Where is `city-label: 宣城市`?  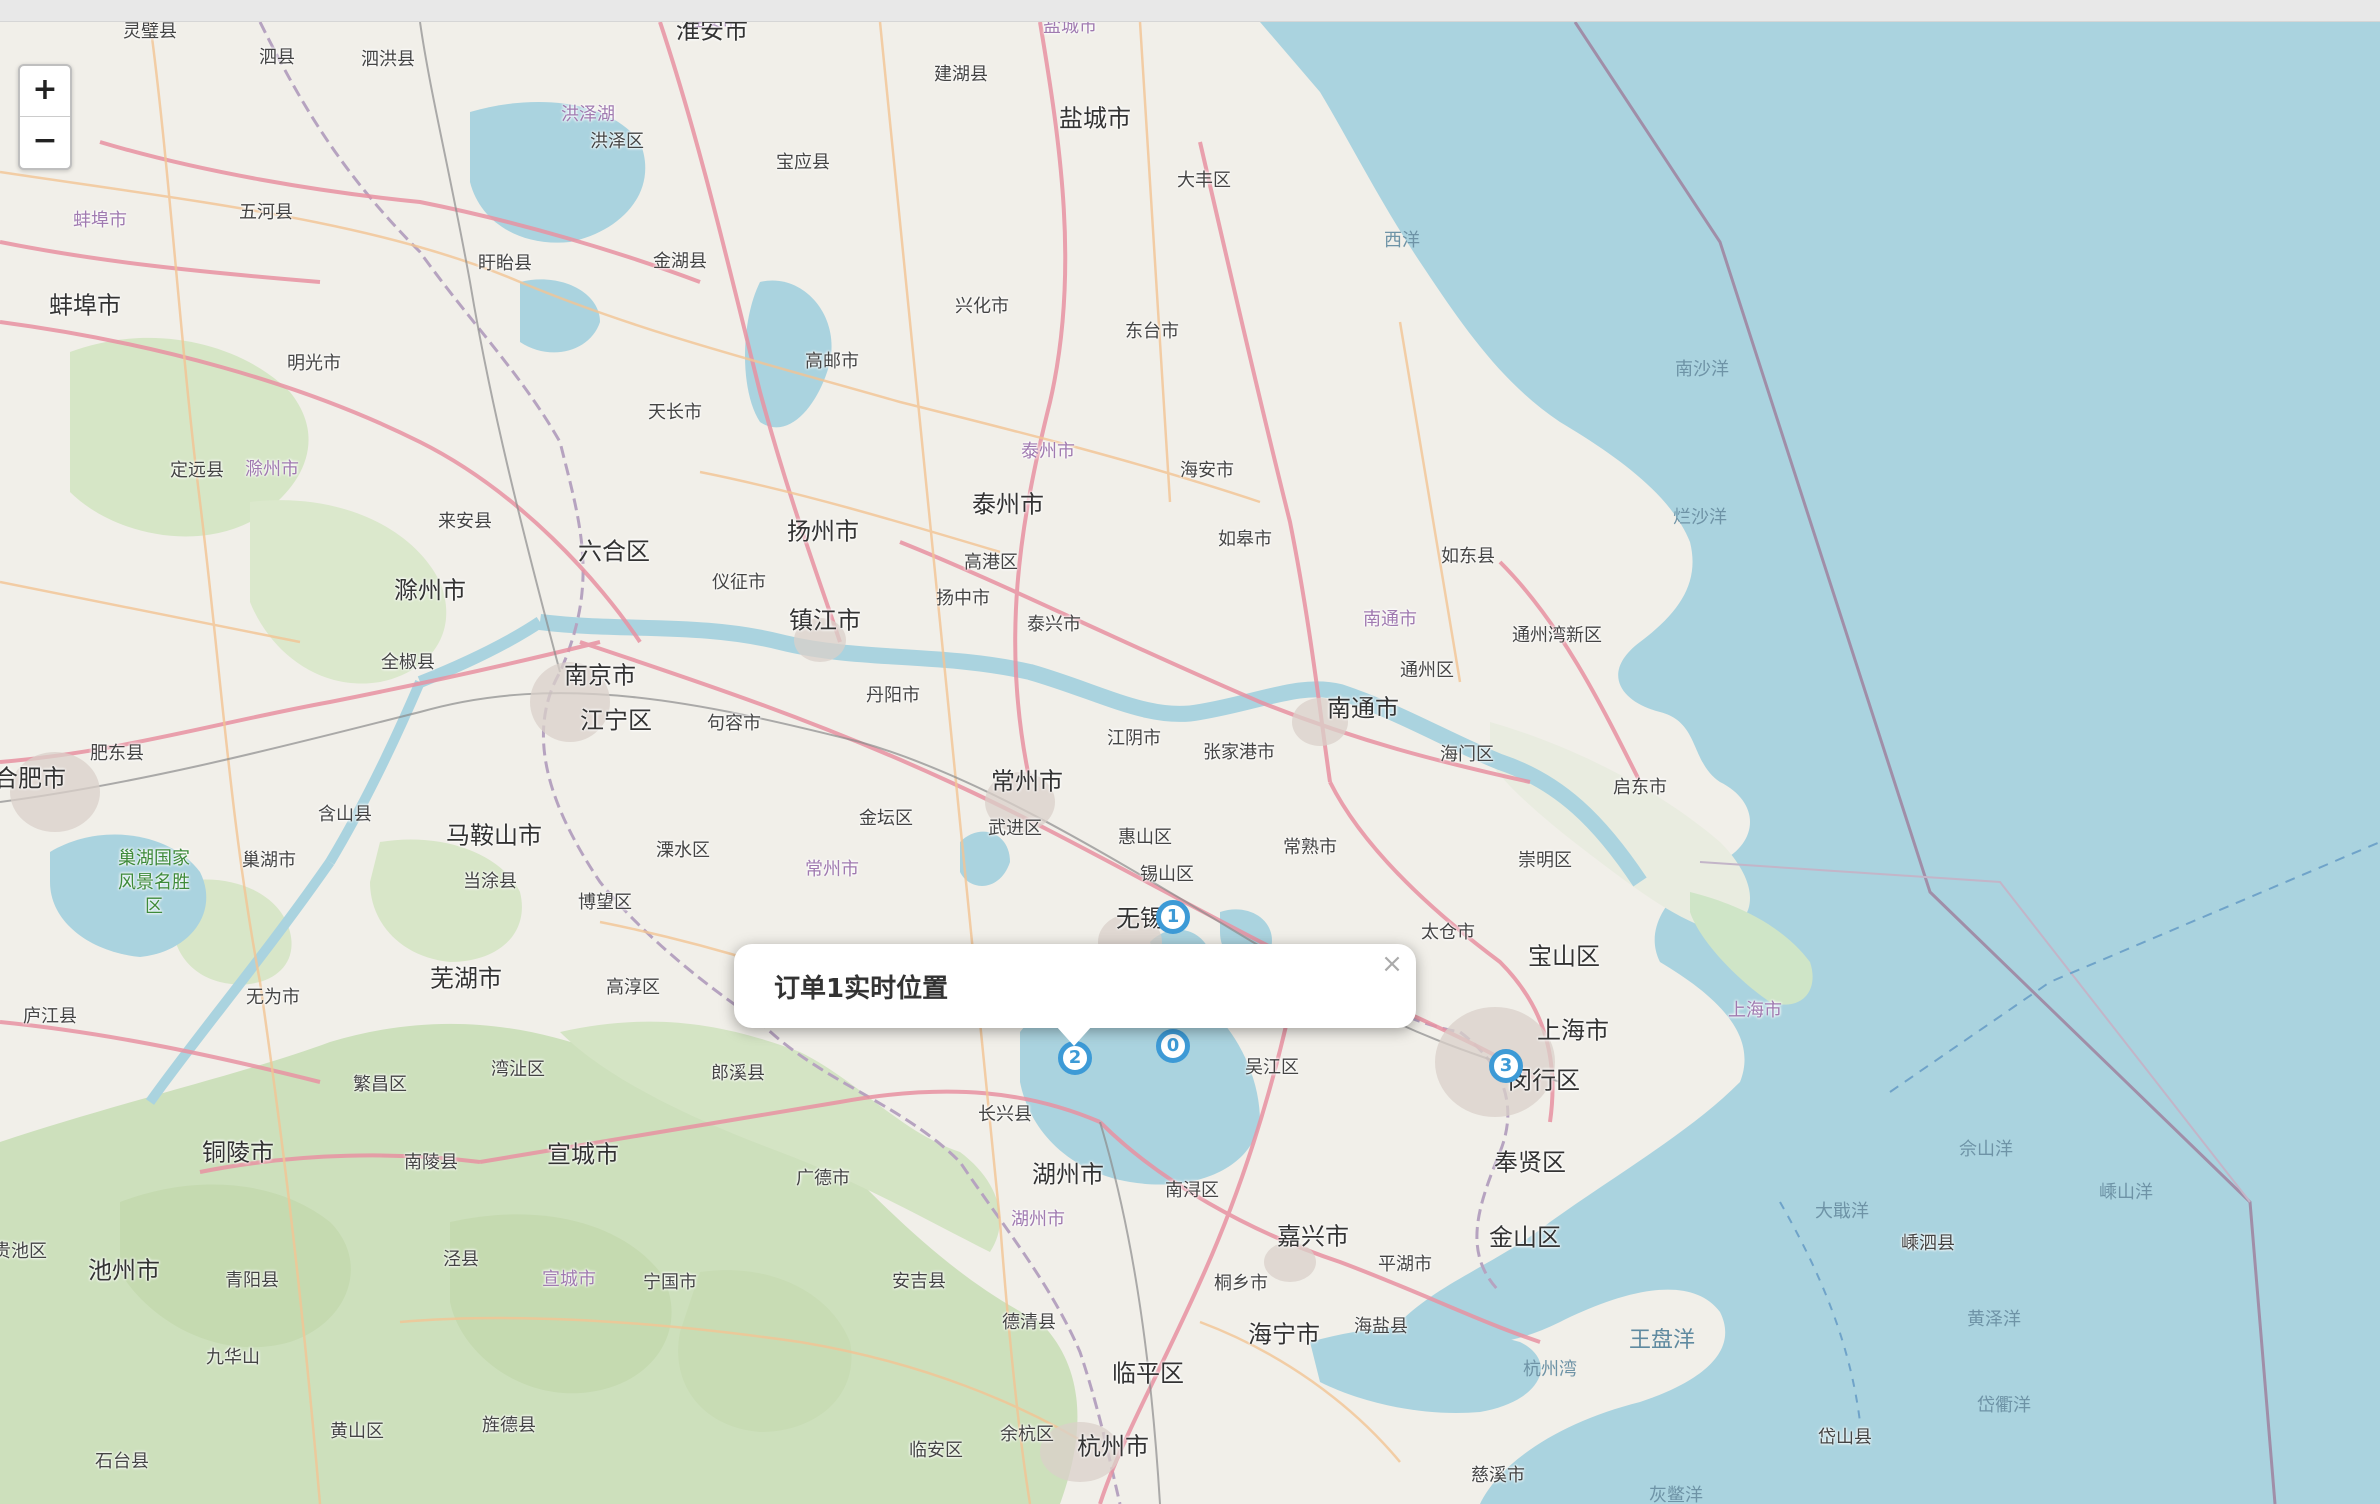
city-label: 宣城市 is located at coordinates (583, 1154).